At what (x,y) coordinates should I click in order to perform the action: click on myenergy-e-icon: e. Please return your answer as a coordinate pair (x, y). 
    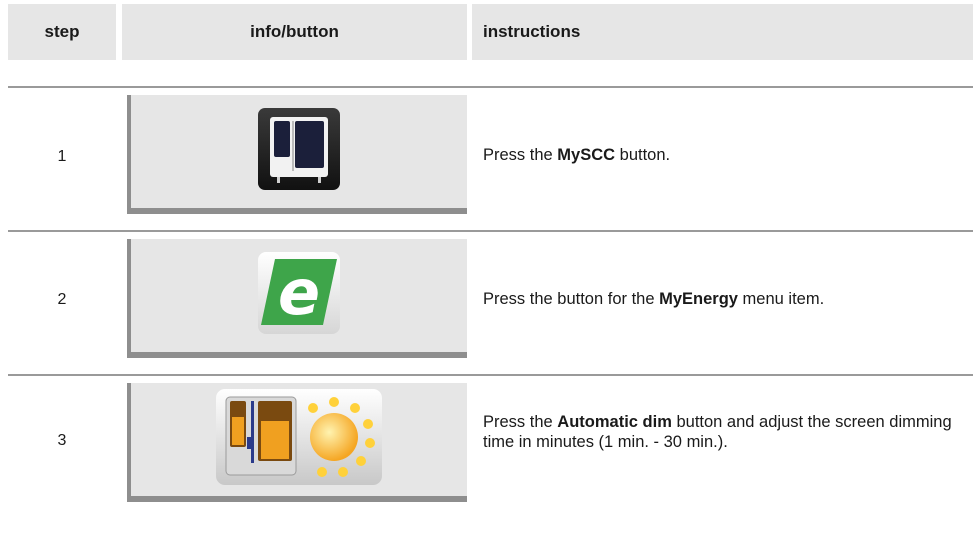
    Looking at the image, I should click on (299, 295).